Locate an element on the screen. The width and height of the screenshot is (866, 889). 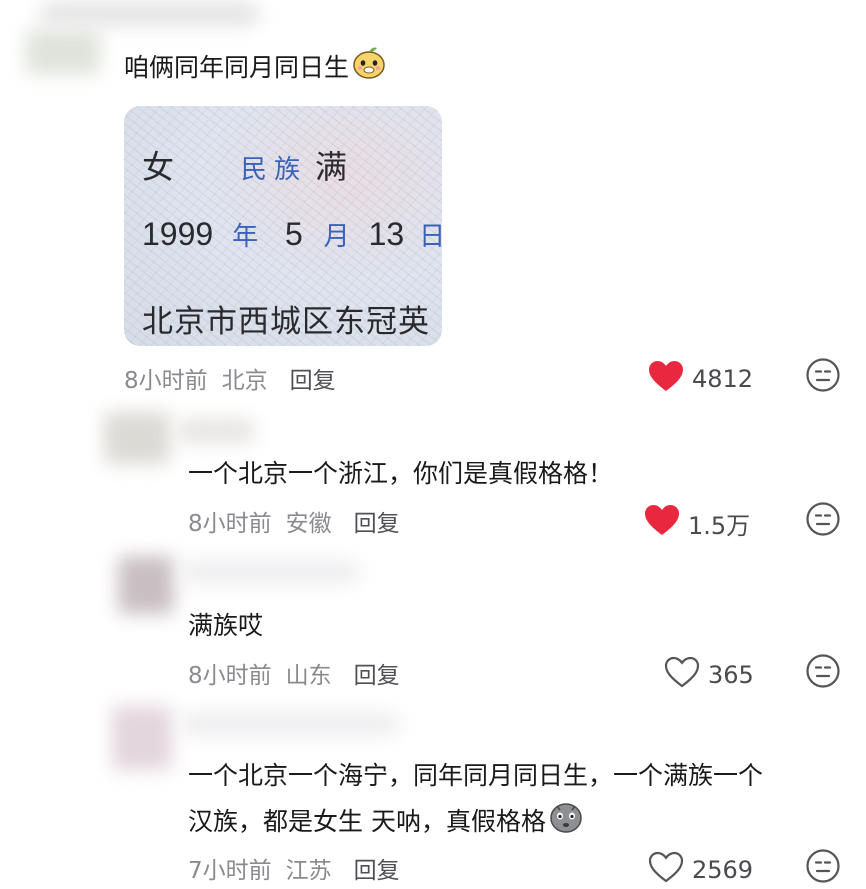
like-count: 1.5万 is located at coordinates (719, 525).